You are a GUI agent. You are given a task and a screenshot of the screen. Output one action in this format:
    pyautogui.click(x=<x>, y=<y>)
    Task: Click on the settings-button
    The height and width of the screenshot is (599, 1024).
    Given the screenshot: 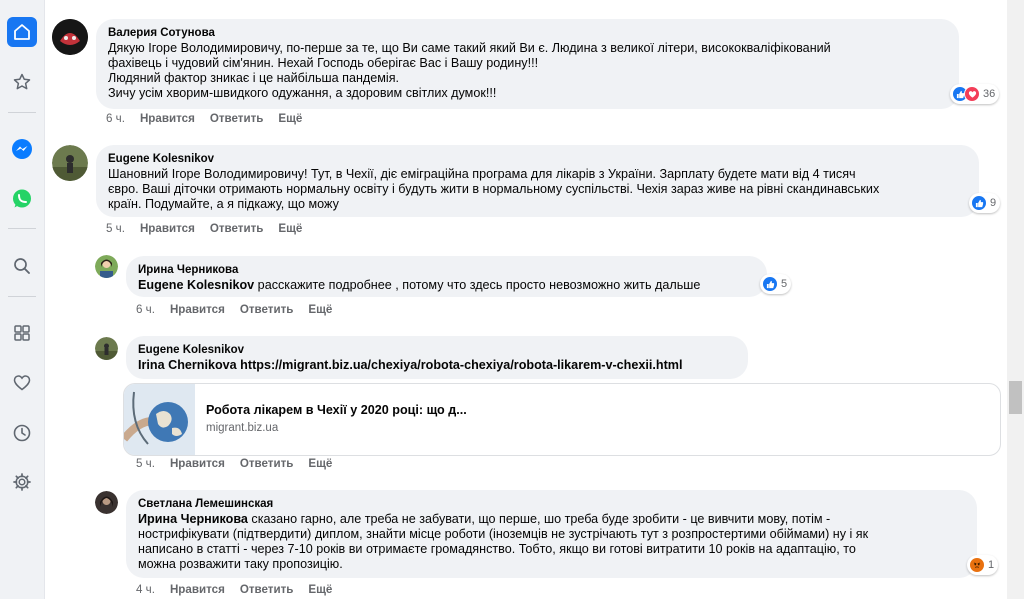 What is the action you would take?
    pyautogui.click(x=22, y=482)
    